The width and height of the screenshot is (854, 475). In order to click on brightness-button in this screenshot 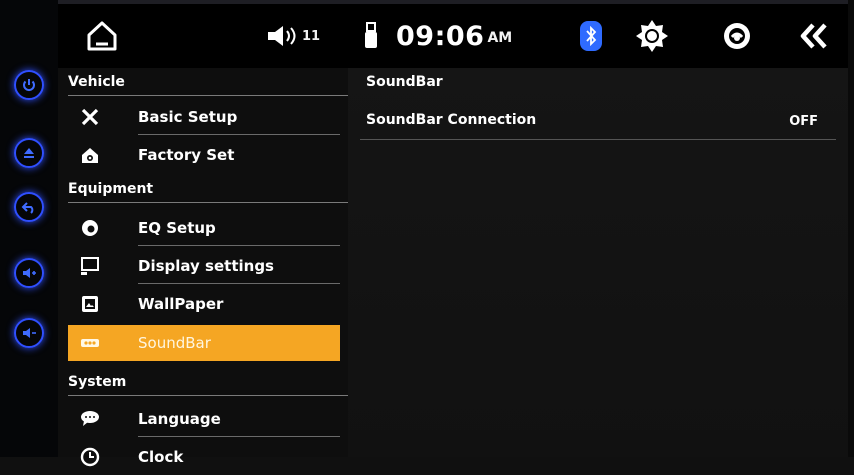, I will do `click(652, 36)`.